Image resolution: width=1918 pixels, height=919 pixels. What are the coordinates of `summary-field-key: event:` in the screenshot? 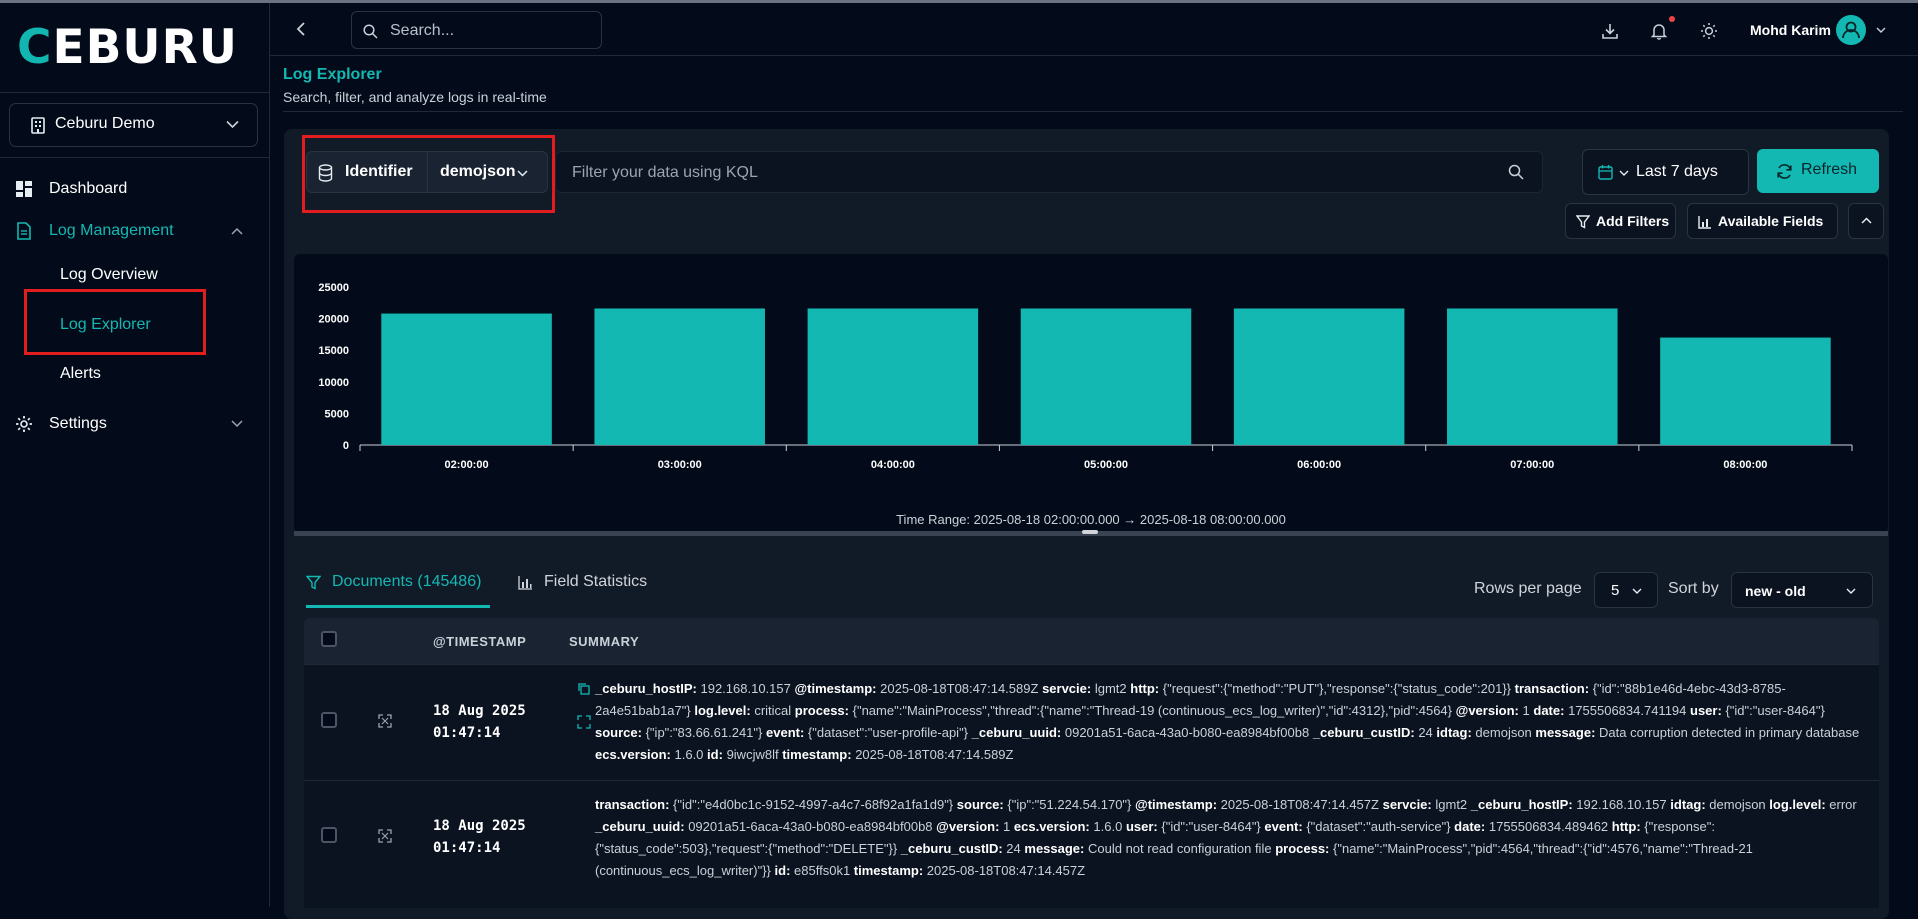 It's located at (785, 732).